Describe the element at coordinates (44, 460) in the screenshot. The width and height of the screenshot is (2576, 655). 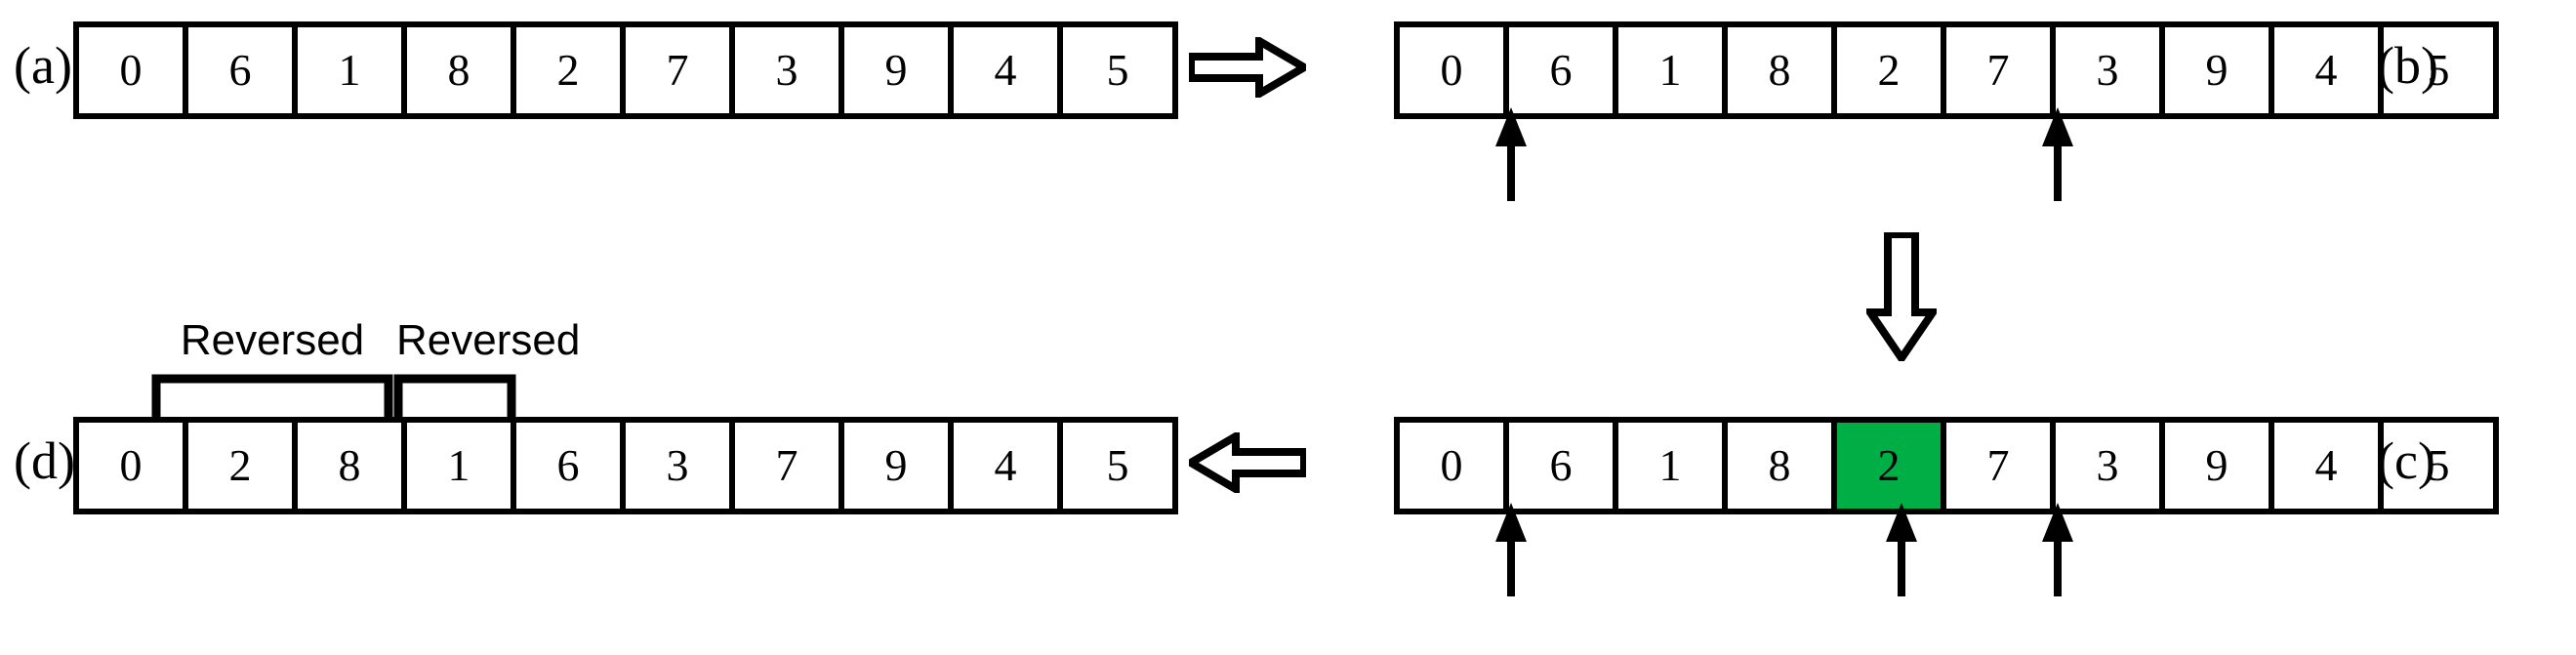
I see `panel-label-d: (d)` at that location.